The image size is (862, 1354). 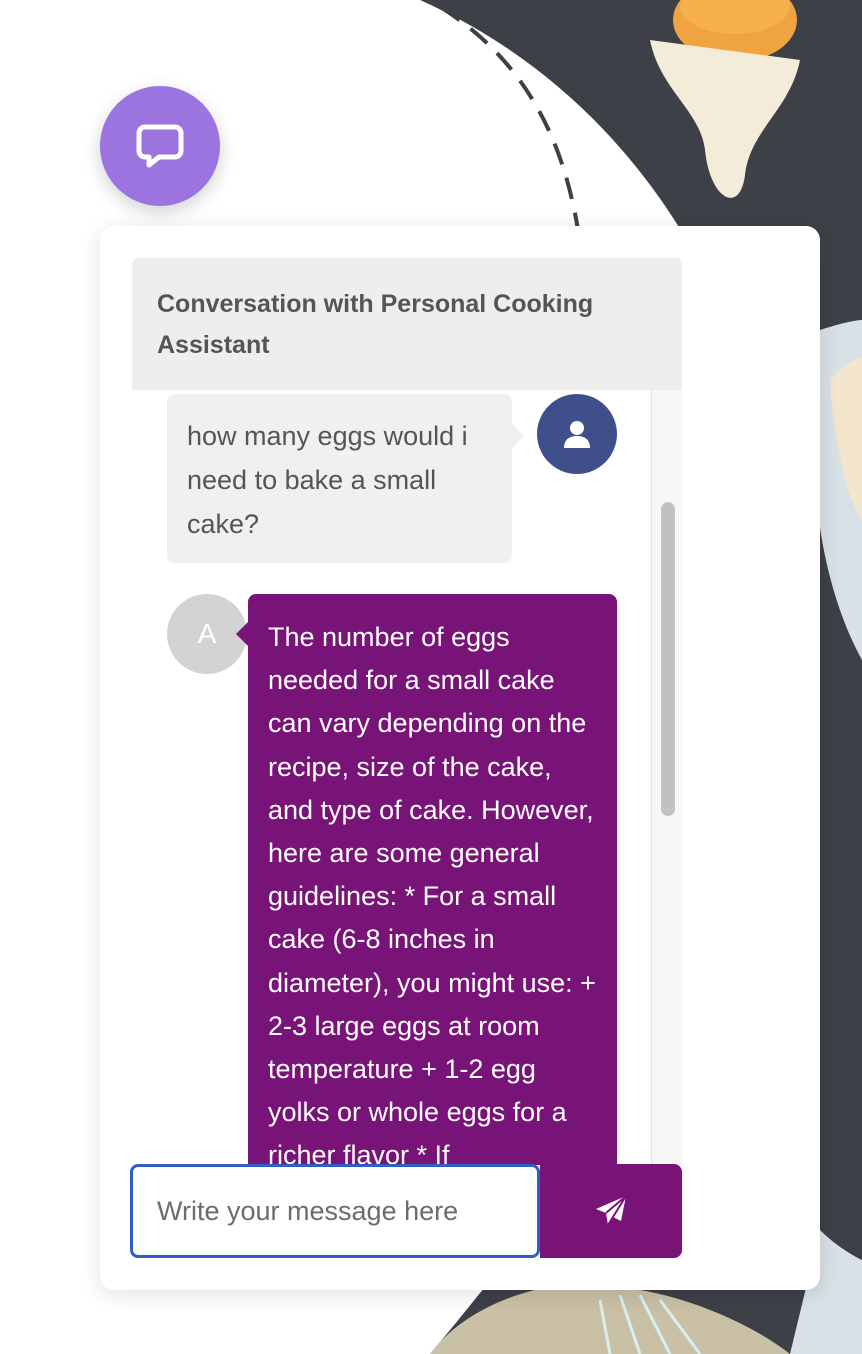 I want to click on assistant-avatar: A, so click(x=207, y=634).